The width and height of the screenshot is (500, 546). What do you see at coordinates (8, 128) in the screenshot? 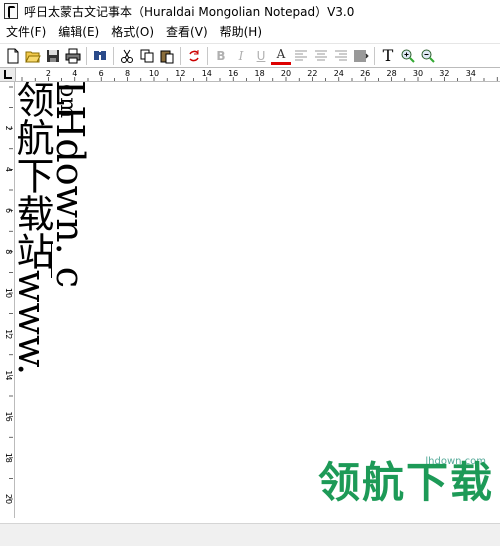
I see `vruler-label: 2` at bounding box center [8, 128].